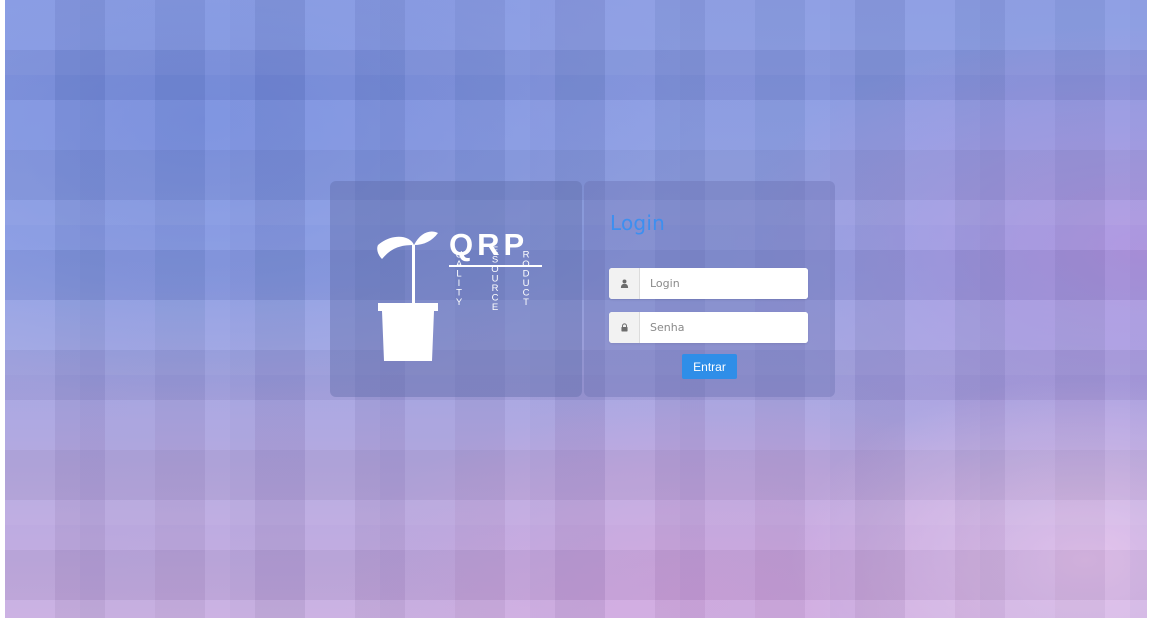  I want to click on qrp-logo: QRP UALITY ESOURCE RODUCT, so click(459, 294).